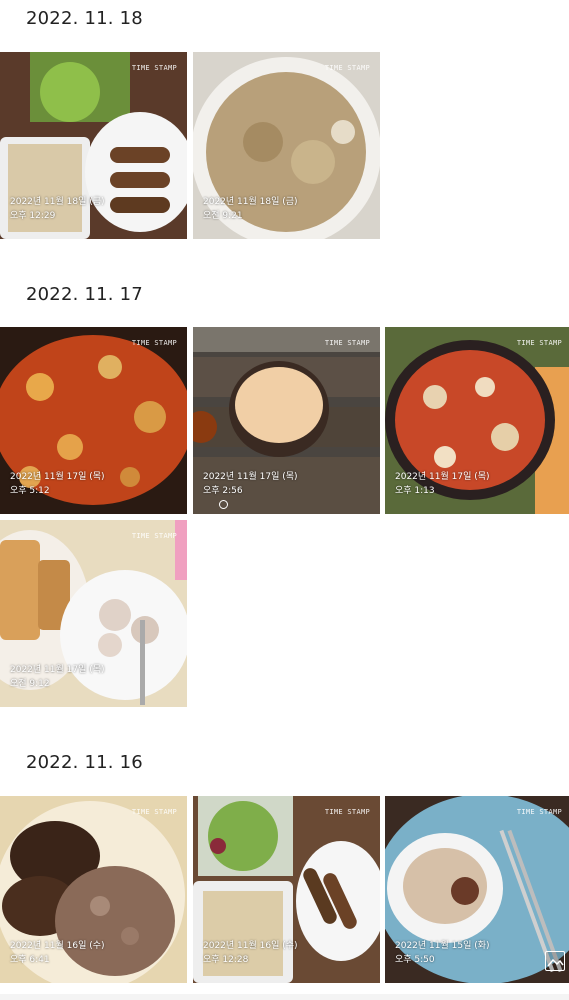 The width and height of the screenshot is (569, 1000). I want to click on photo-thumbnail: TIME STAMP 2022년 11월 18일 (금) 오후 12:29, so click(93, 145).